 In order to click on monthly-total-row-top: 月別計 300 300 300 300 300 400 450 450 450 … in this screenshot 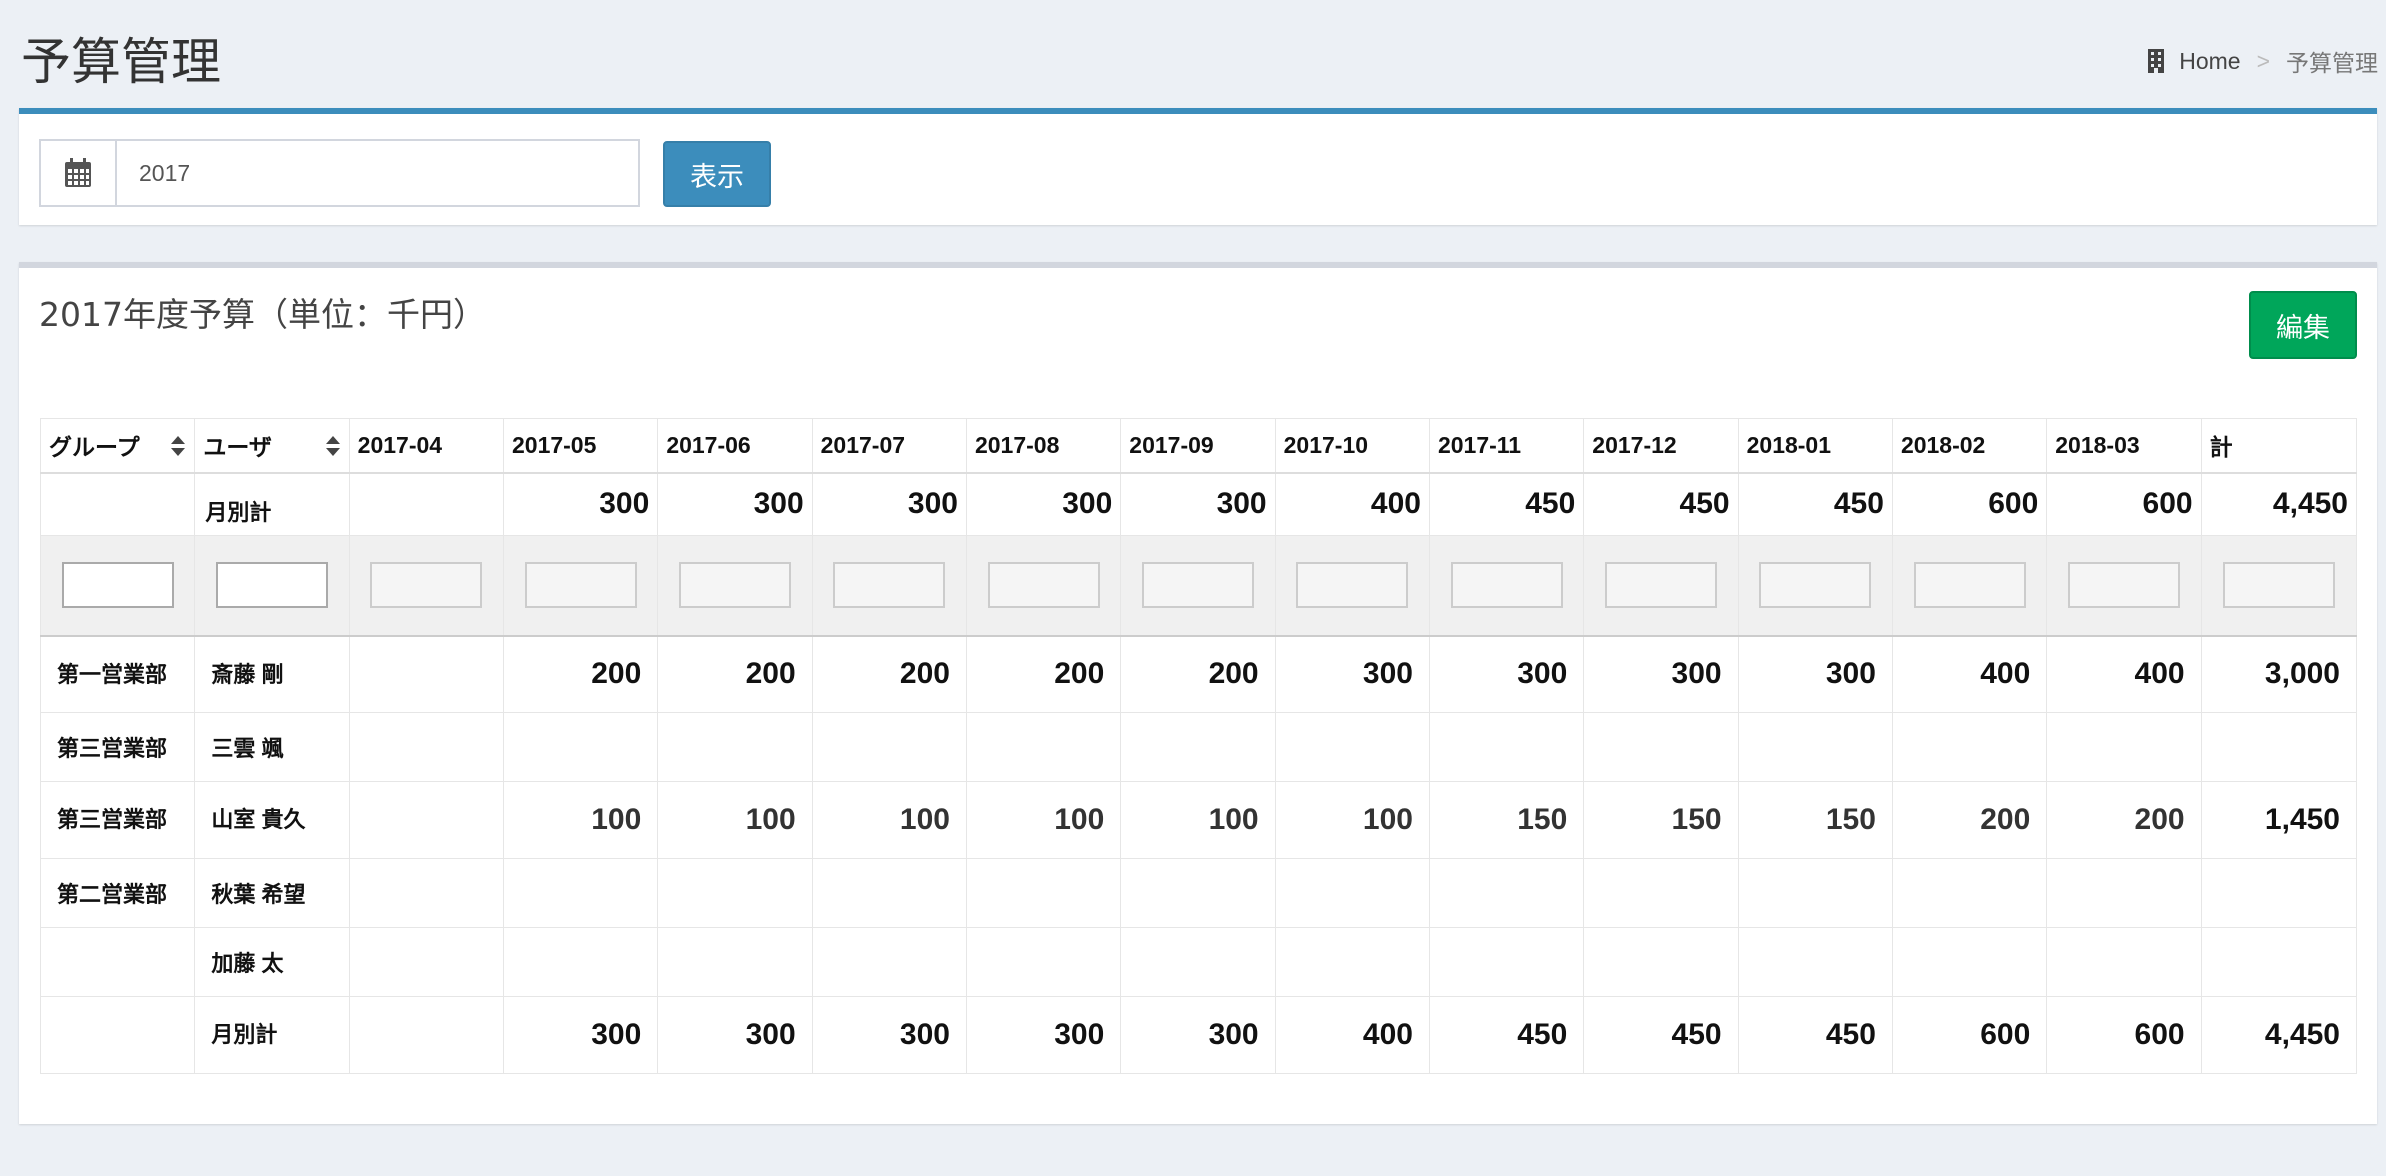, I will do `click(1198, 504)`.